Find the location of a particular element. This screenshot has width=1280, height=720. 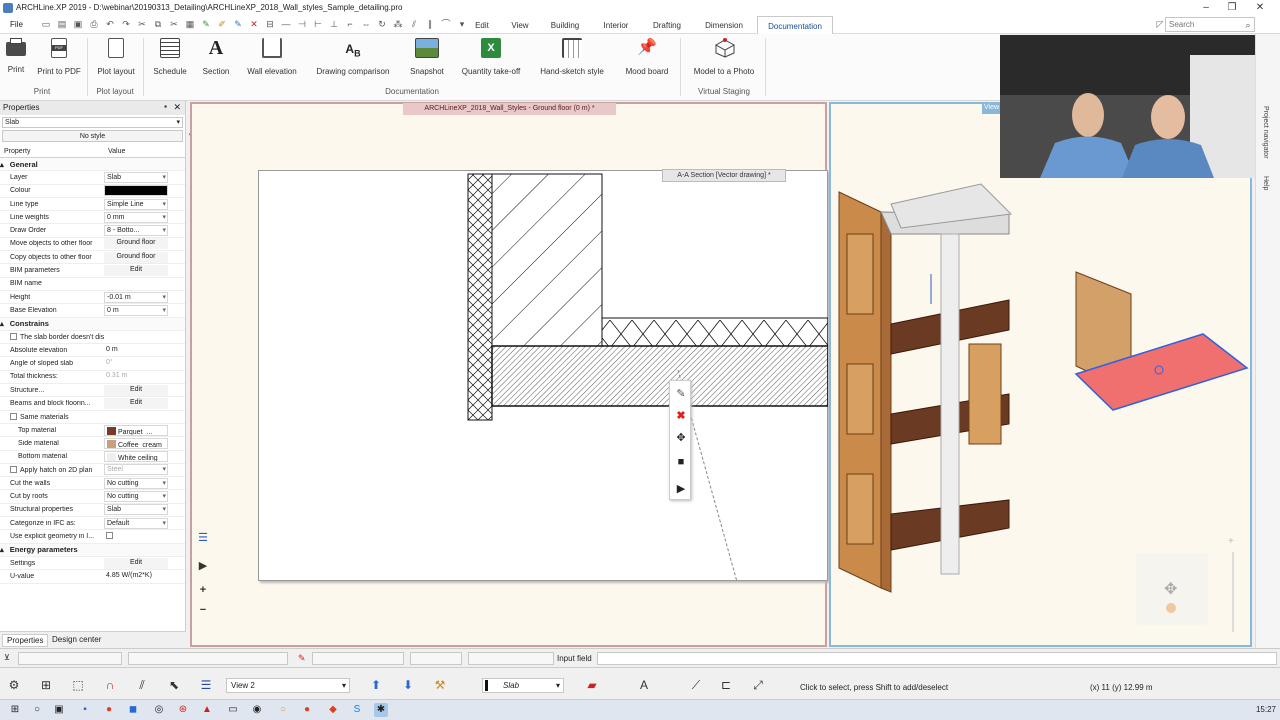

transform-icon: ⤢ is located at coordinates (758, 685).